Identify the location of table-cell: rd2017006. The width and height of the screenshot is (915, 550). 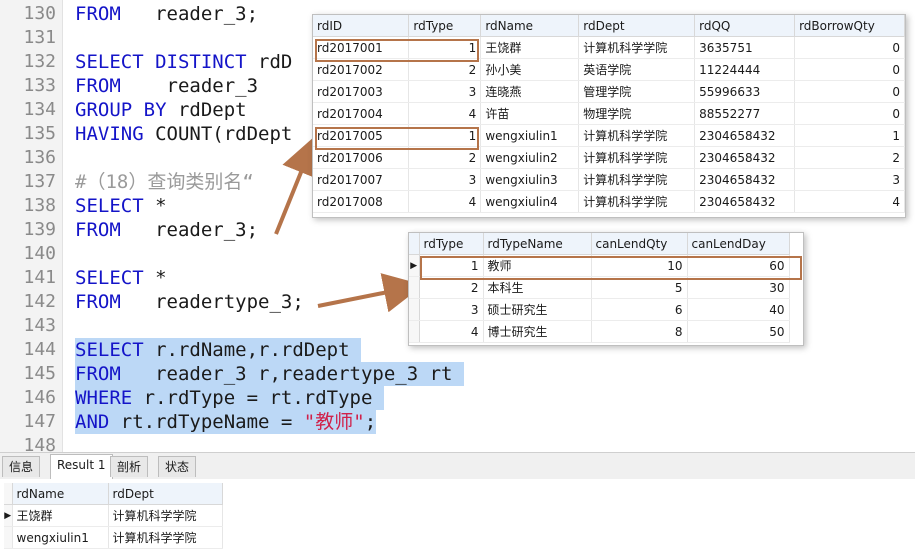
(361, 157).